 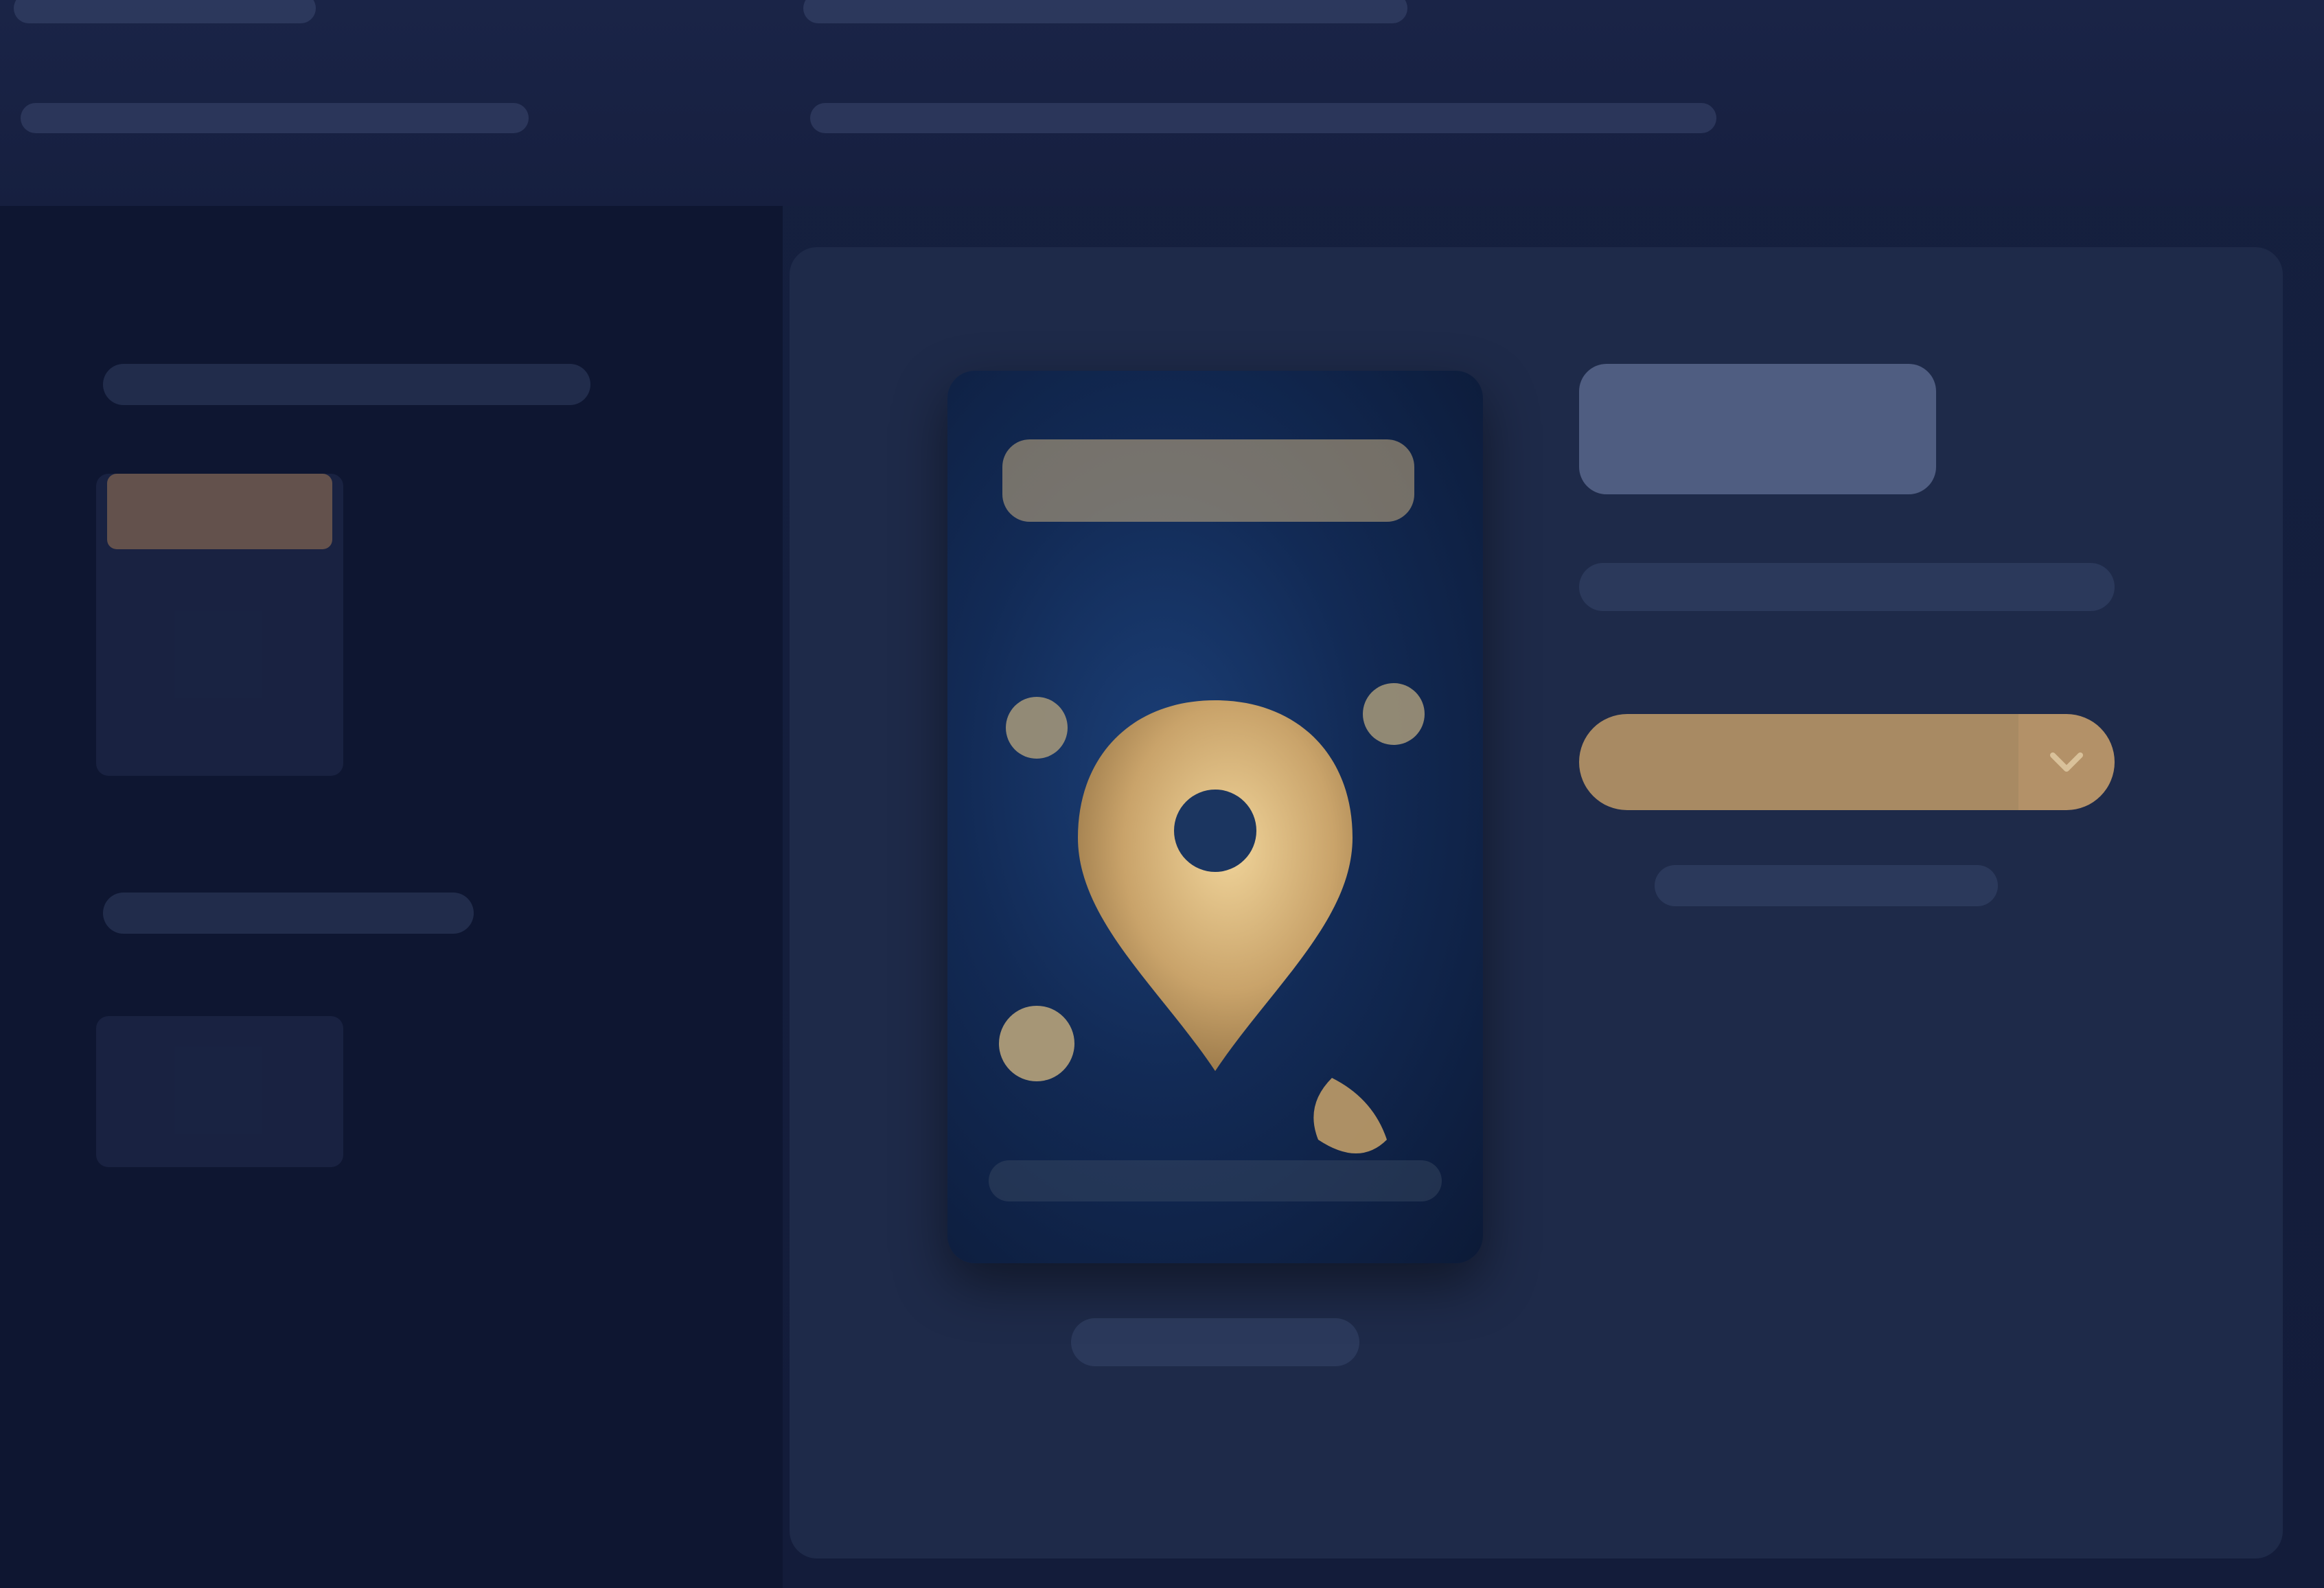 I want to click on page-heading, so click(x=1105, y=11).